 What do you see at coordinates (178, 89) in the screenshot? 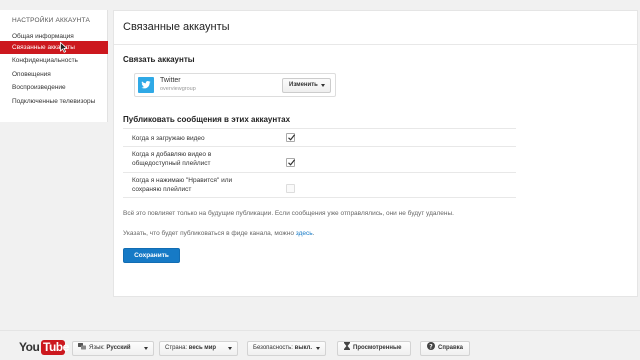
I see `account-handle: overviewgroup` at bounding box center [178, 89].